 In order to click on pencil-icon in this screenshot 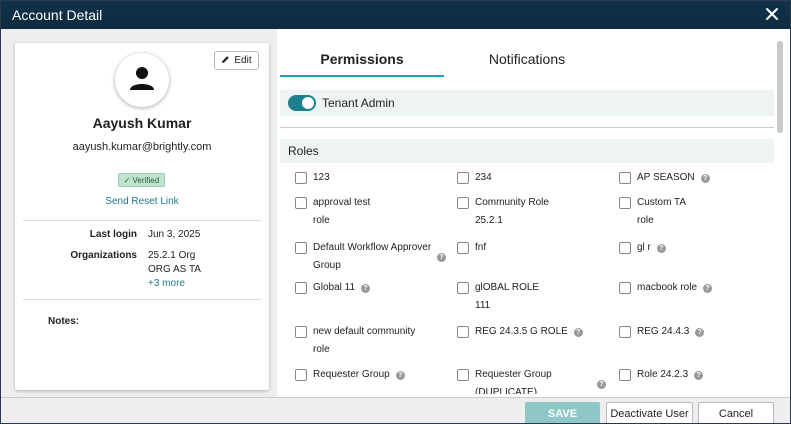, I will do `click(225, 61)`.